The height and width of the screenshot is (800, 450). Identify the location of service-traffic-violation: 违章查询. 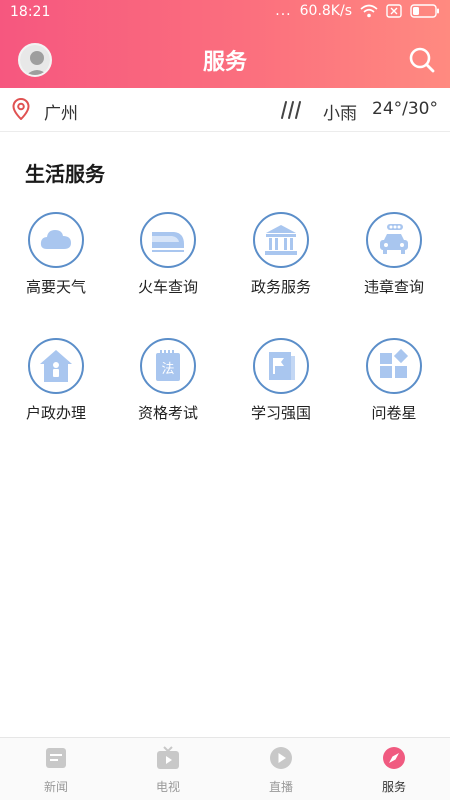
(394, 262).